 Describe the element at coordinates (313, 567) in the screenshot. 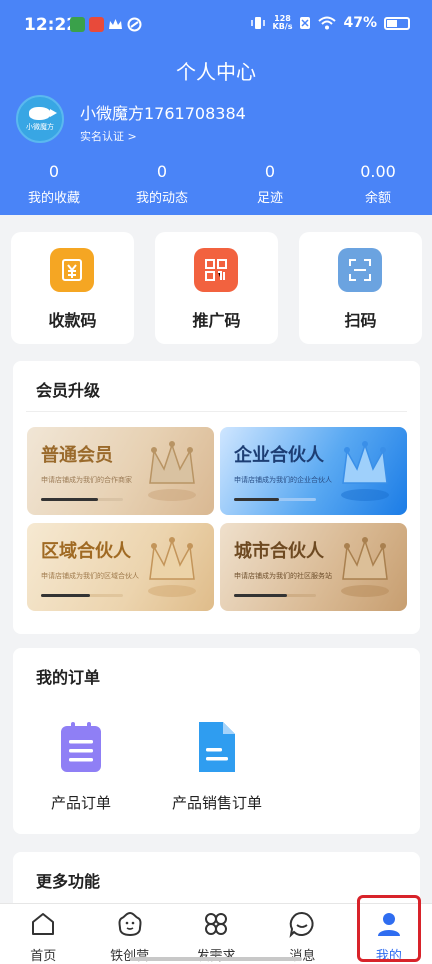

I see `member-card-city: 城市合伙人 申请店铺成为我们的社区服务站` at that location.